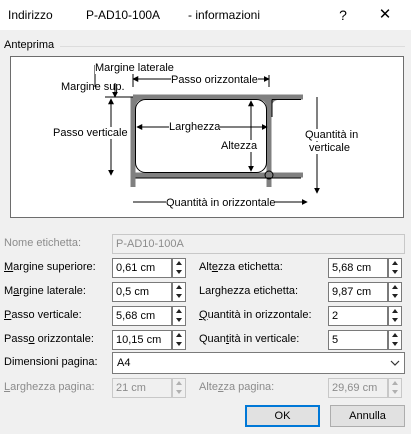 The width and height of the screenshot is (411, 434). I want to click on chevron-down-icon, so click(395, 363).